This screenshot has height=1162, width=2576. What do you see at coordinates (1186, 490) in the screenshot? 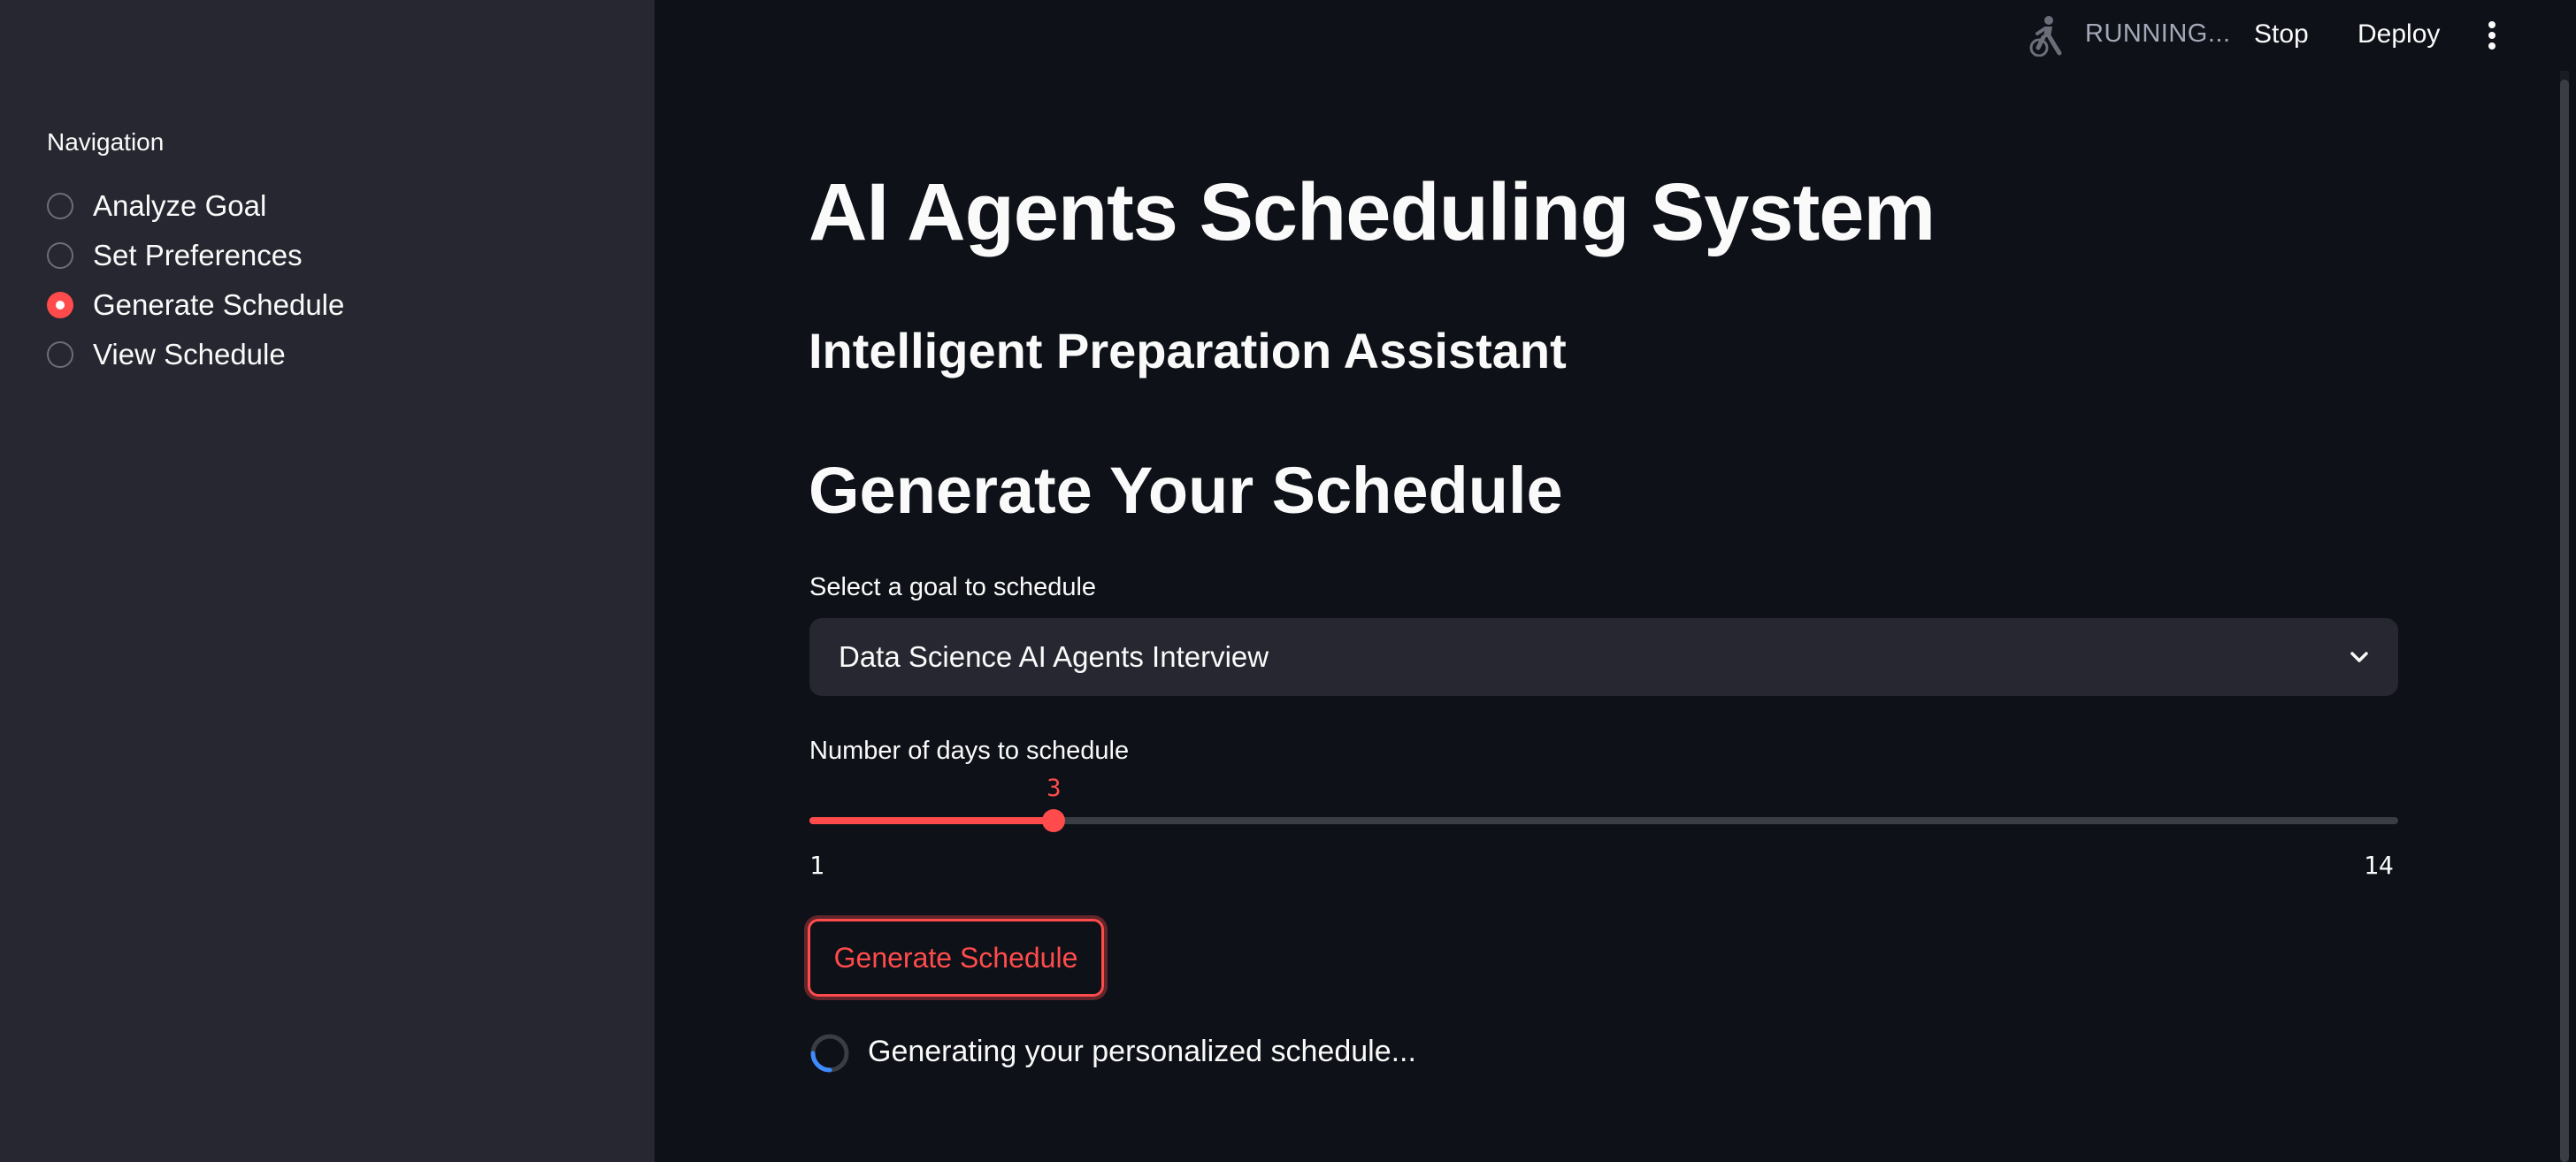
I see `section-title: Generate Your Schedule` at bounding box center [1186, 490].